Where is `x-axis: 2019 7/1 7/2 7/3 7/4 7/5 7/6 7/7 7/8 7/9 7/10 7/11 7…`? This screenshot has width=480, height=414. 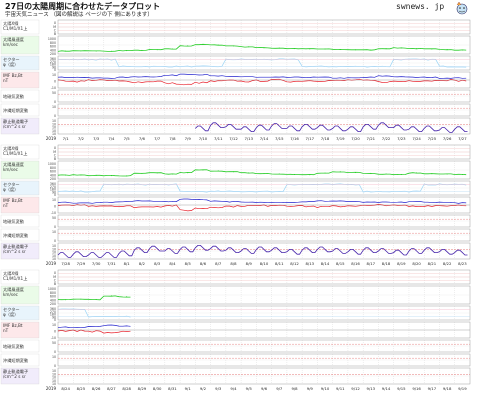
x-axis: 2019 7/1 7/2 7/3 7/4 7/5 7/6 7/7 7/8 7/9 7/10 7/11 7… is located at coordinates (256, 138).